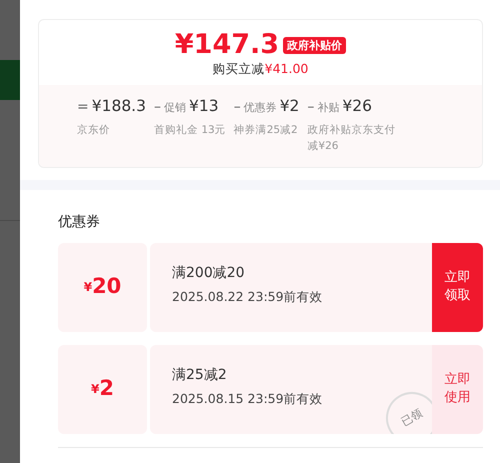 The width and height of the screenshot is (500, 463). Describe the element at coordinates (351, 138) in the screenshot. I see `breakdown-note: 政府补贴京东支付减¥26` at that location.